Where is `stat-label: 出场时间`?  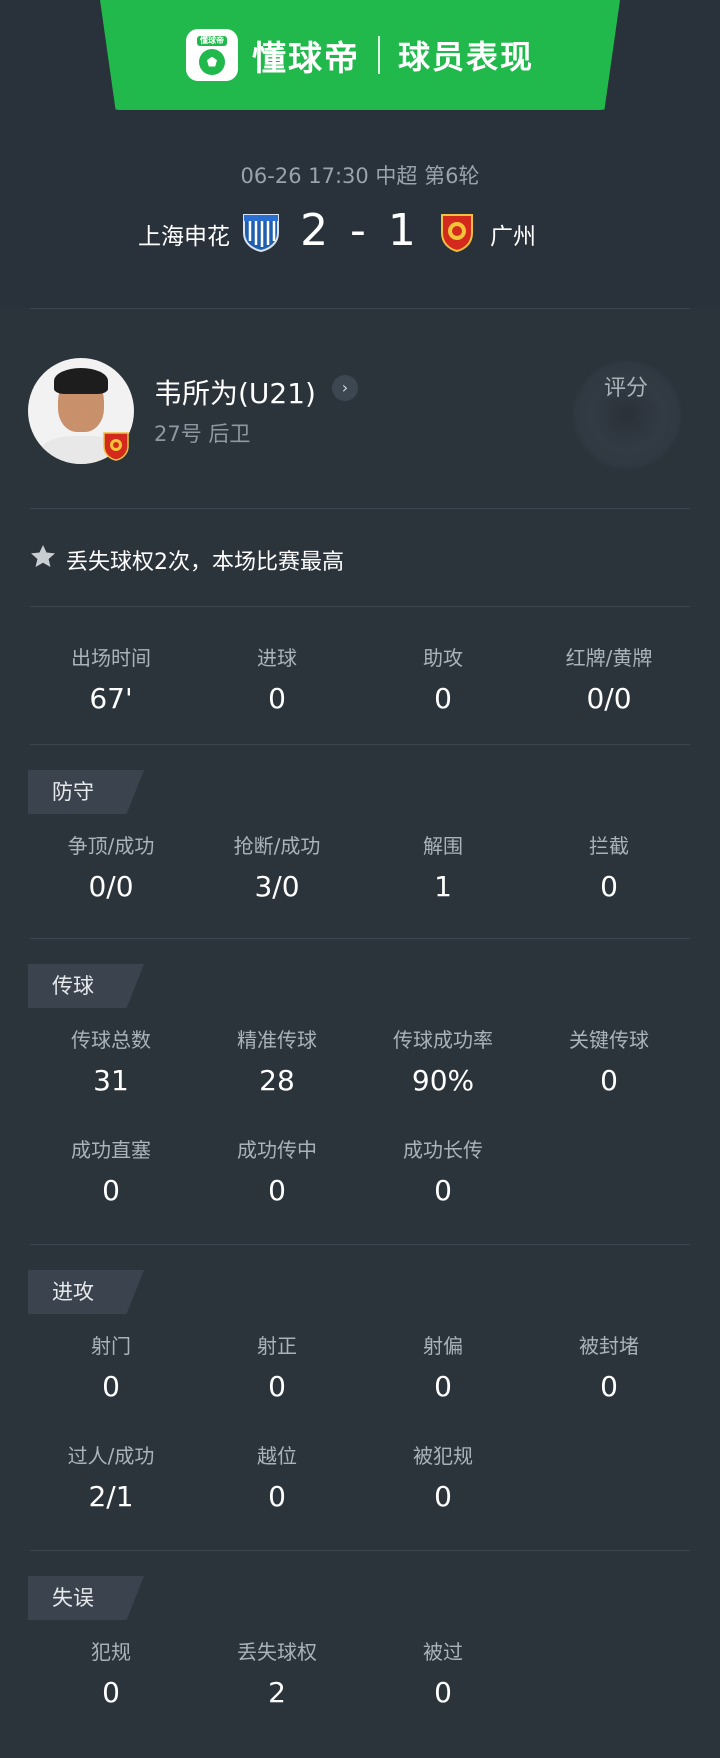 stat-label: 出场时间 is located at coordinates (111, 658).